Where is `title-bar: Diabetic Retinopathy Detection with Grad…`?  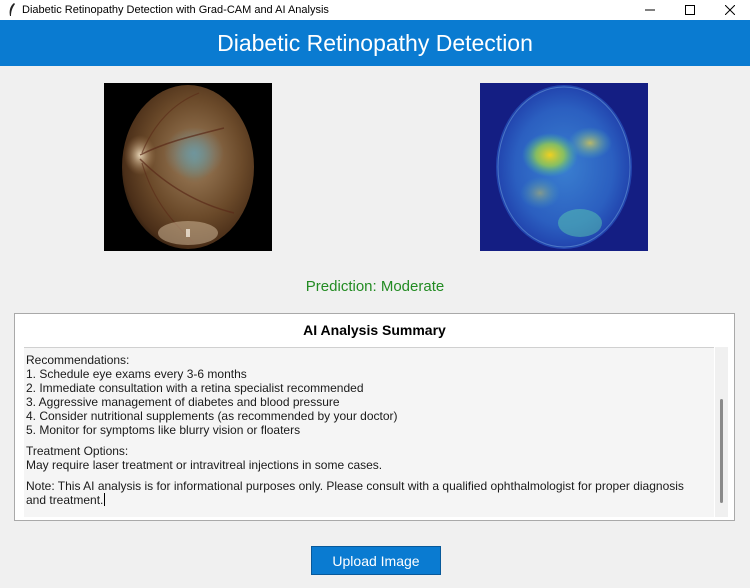 title-bar: Diabetic Retinopathy Detection with Grad… is located at coordinates (375, 10).